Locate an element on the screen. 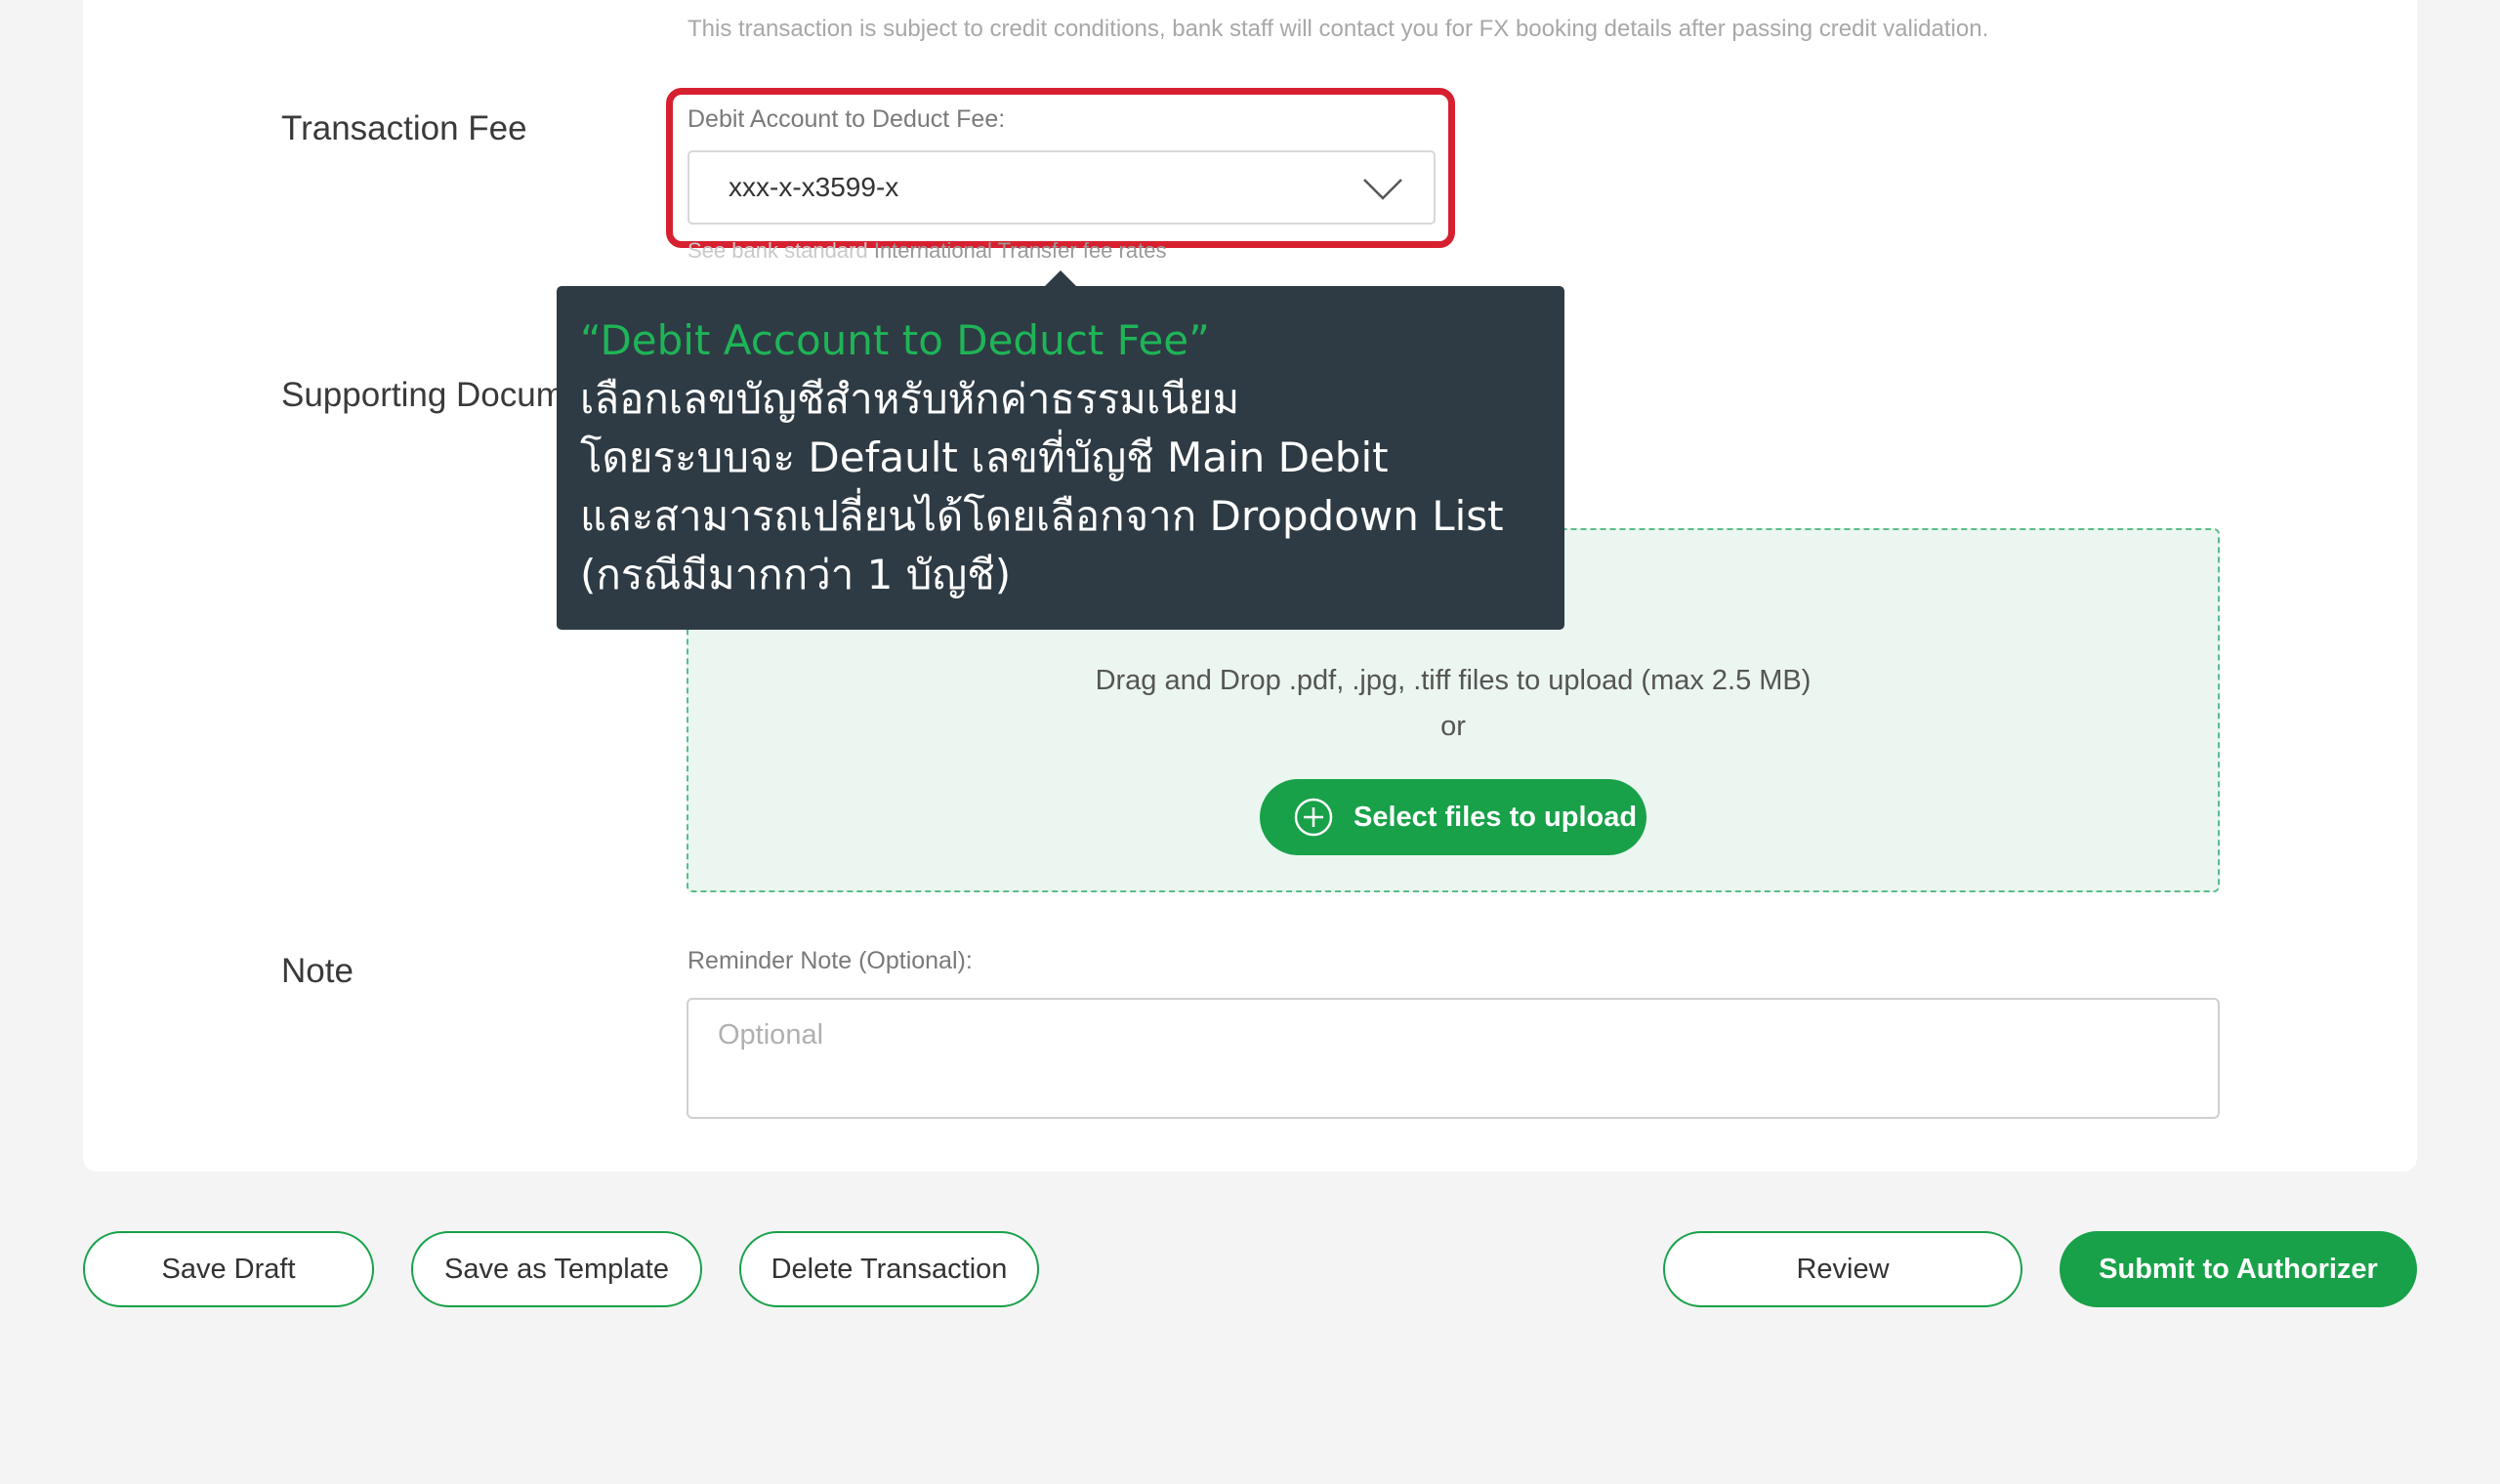 The height and width of the screenshot is (1484, 2500). fee-rates-link: International Transfer fee rates is located at coordinates (1020, 250).